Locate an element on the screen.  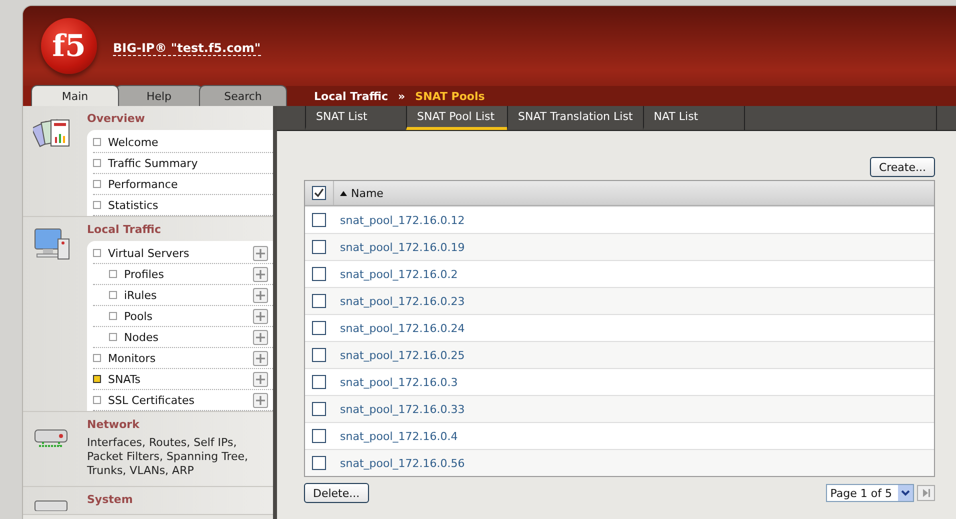
column-label: Name is located at coordinates (367, 193).